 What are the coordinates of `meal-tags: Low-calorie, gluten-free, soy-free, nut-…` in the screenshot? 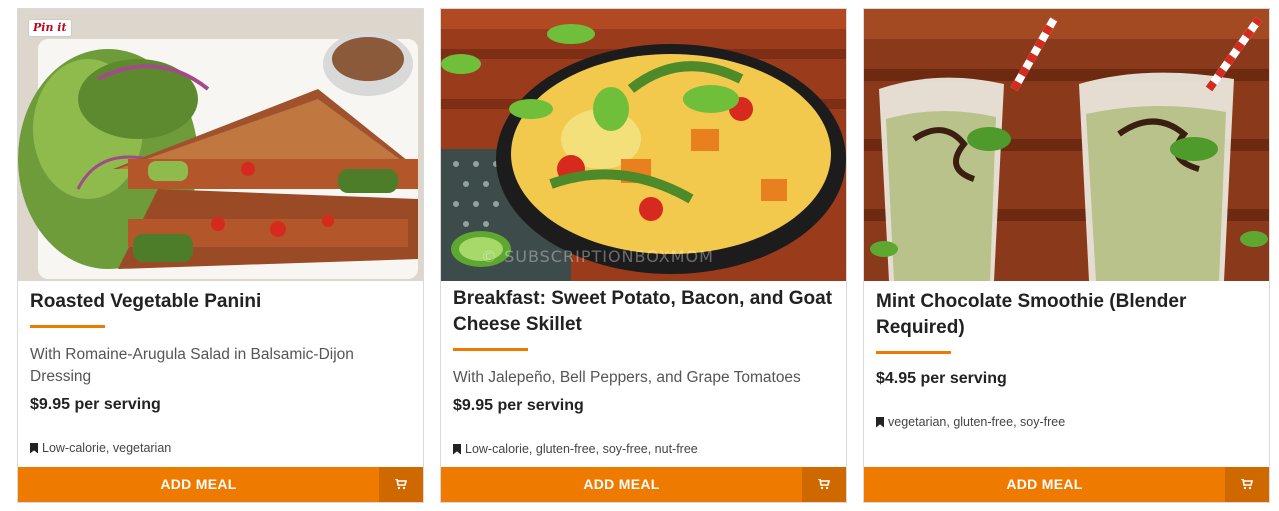 It's located at (575, 449).